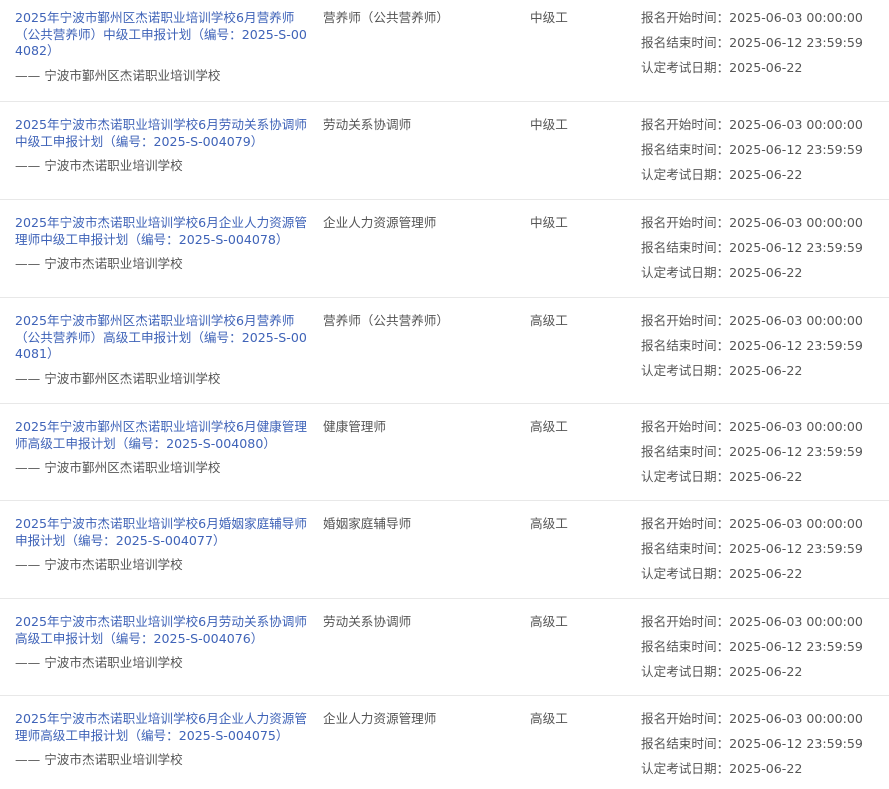 This screenshot has height=789, width=889. Describe the element at coordinates (367, 621) in the screenshot. I see `plan-occupation: 劳动关系协调师` at that location.